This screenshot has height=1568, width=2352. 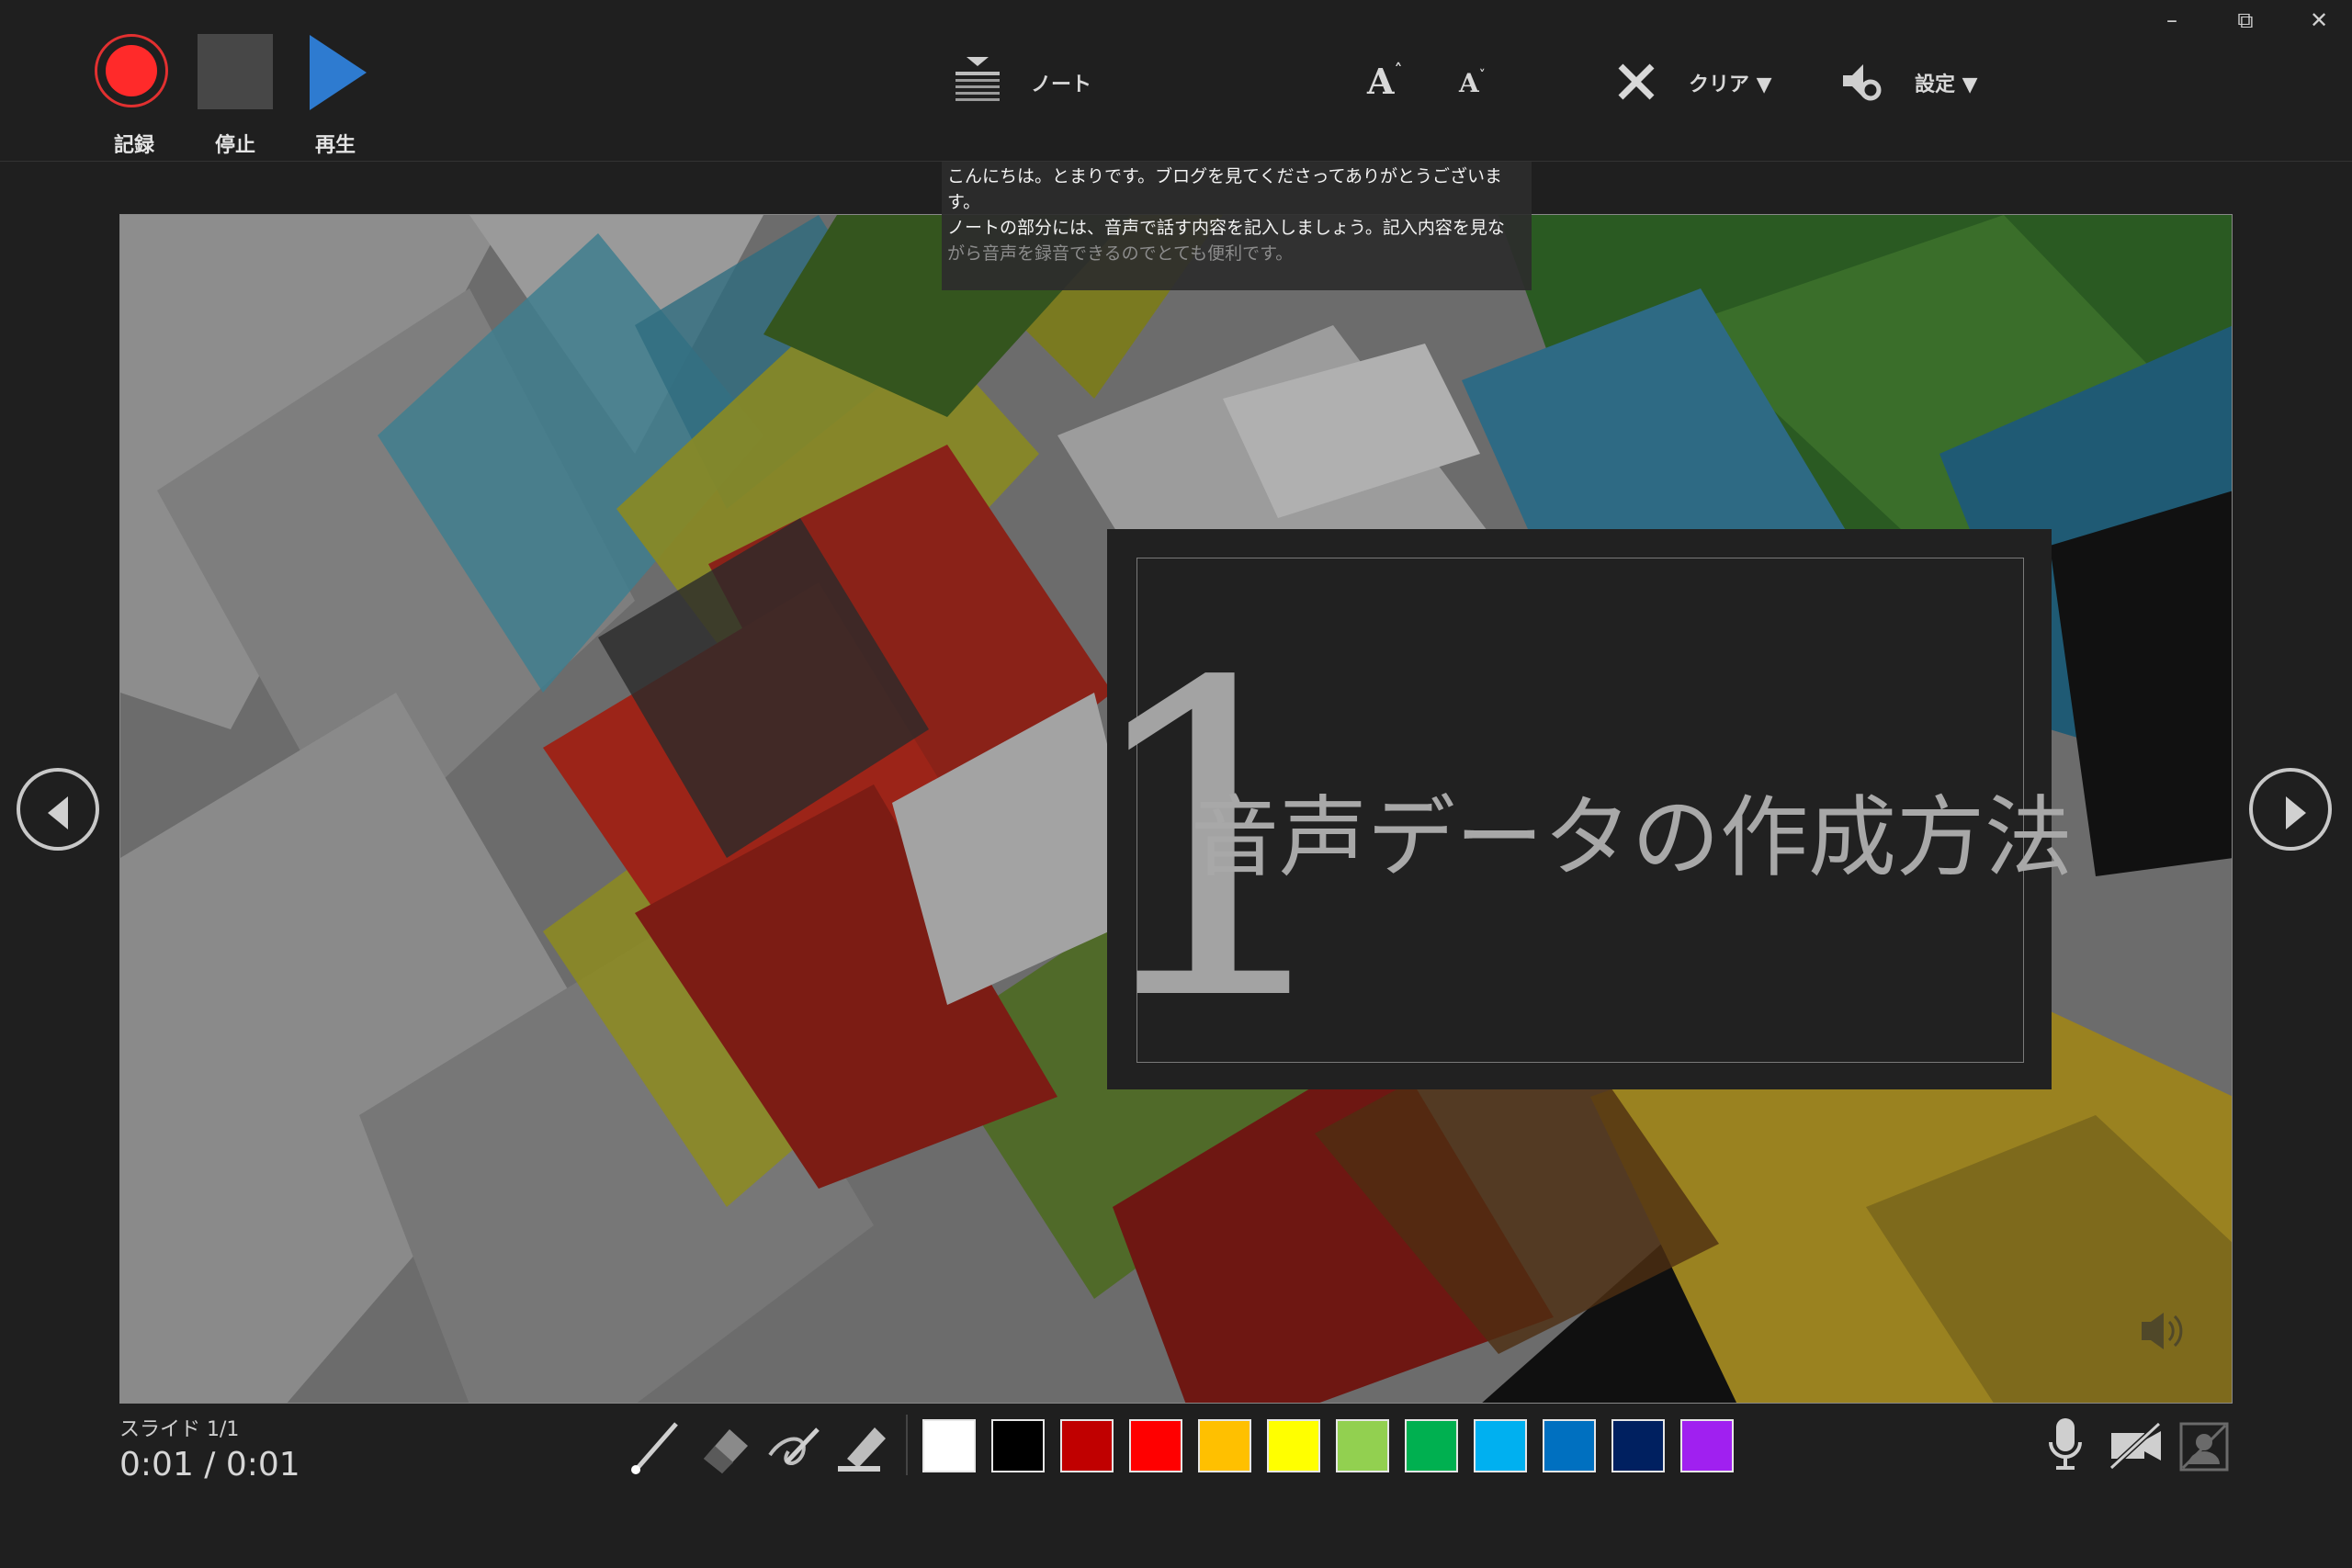 What do you see at coordinates (1947, 83) in the screenshot?
I see `settings-dropdown: 設定 ▼` at bounding box center [1947, 83].